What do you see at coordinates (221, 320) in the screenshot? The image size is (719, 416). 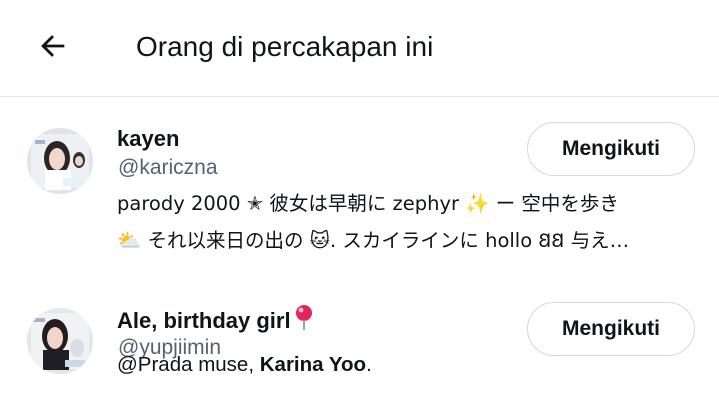 I see `display-name-rest: , birthday girl` at bounding box center [221, 320].